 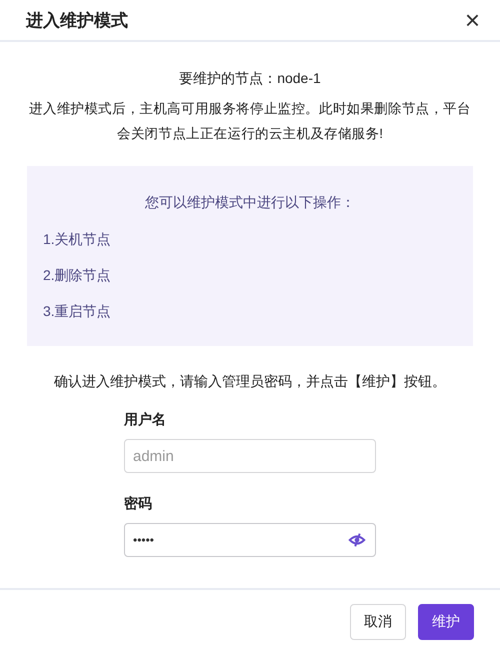 I want to click on operation-item: 1.关机节点, so click(x=77, y=239).